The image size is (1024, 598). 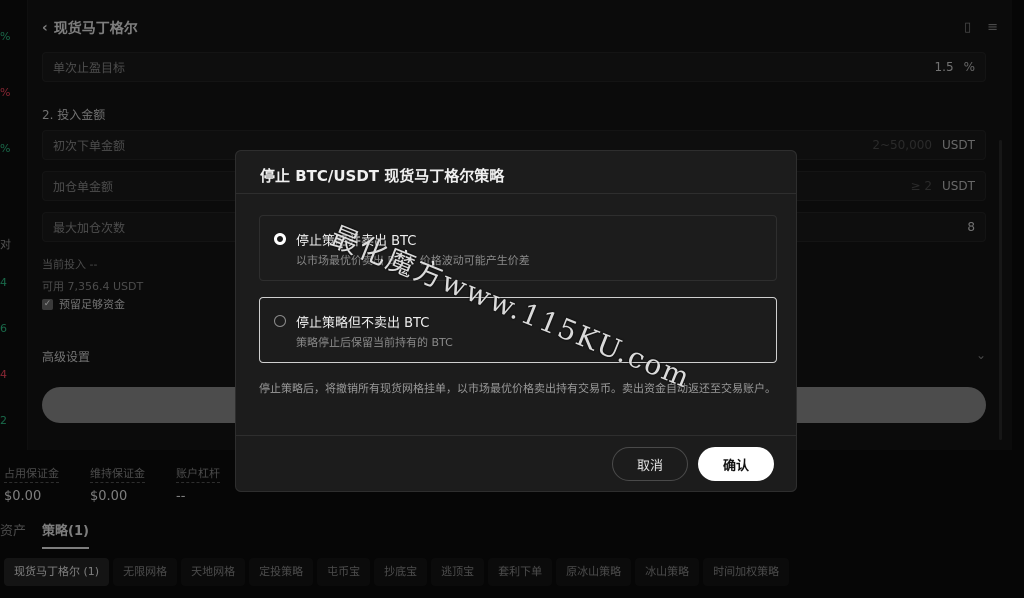 I want to click on cancel-button: 取消, so click(x=650, y=464).